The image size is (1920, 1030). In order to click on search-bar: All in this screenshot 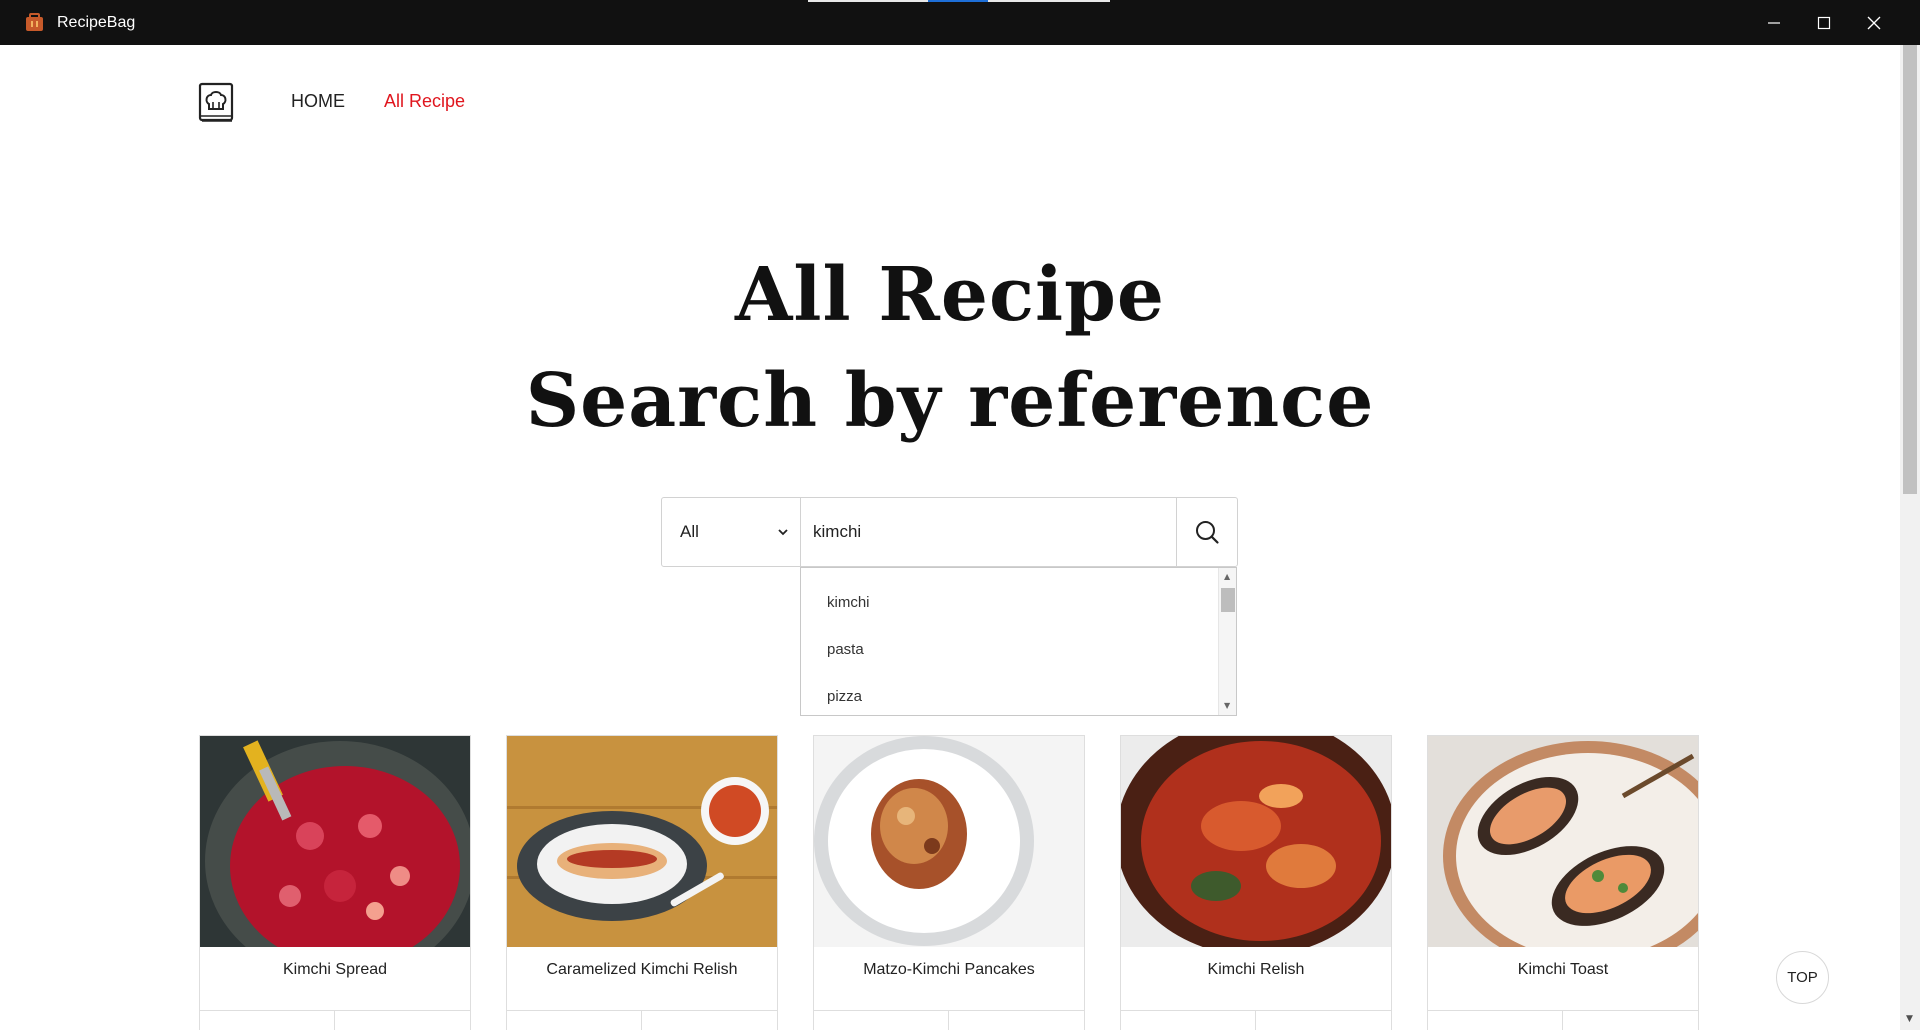, I will do `click(949, 532)`.